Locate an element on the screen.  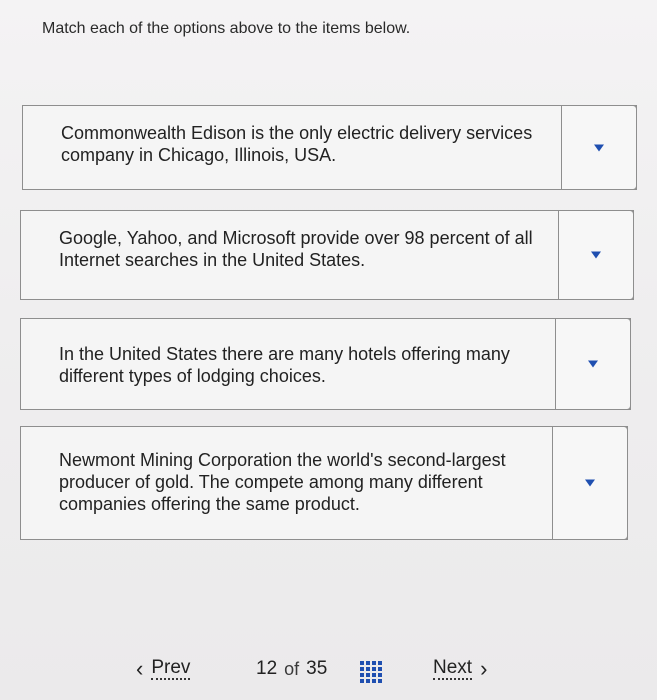
page-of-label: of is located at coordinates (292, 668).